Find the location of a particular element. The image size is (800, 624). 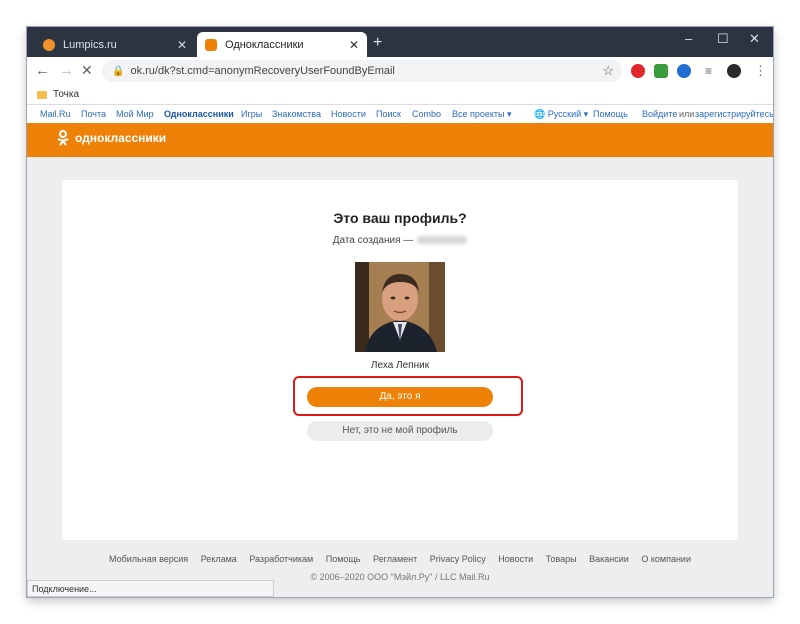

register-link: зарегистрируйтесь is located at coordinates (734, 114).